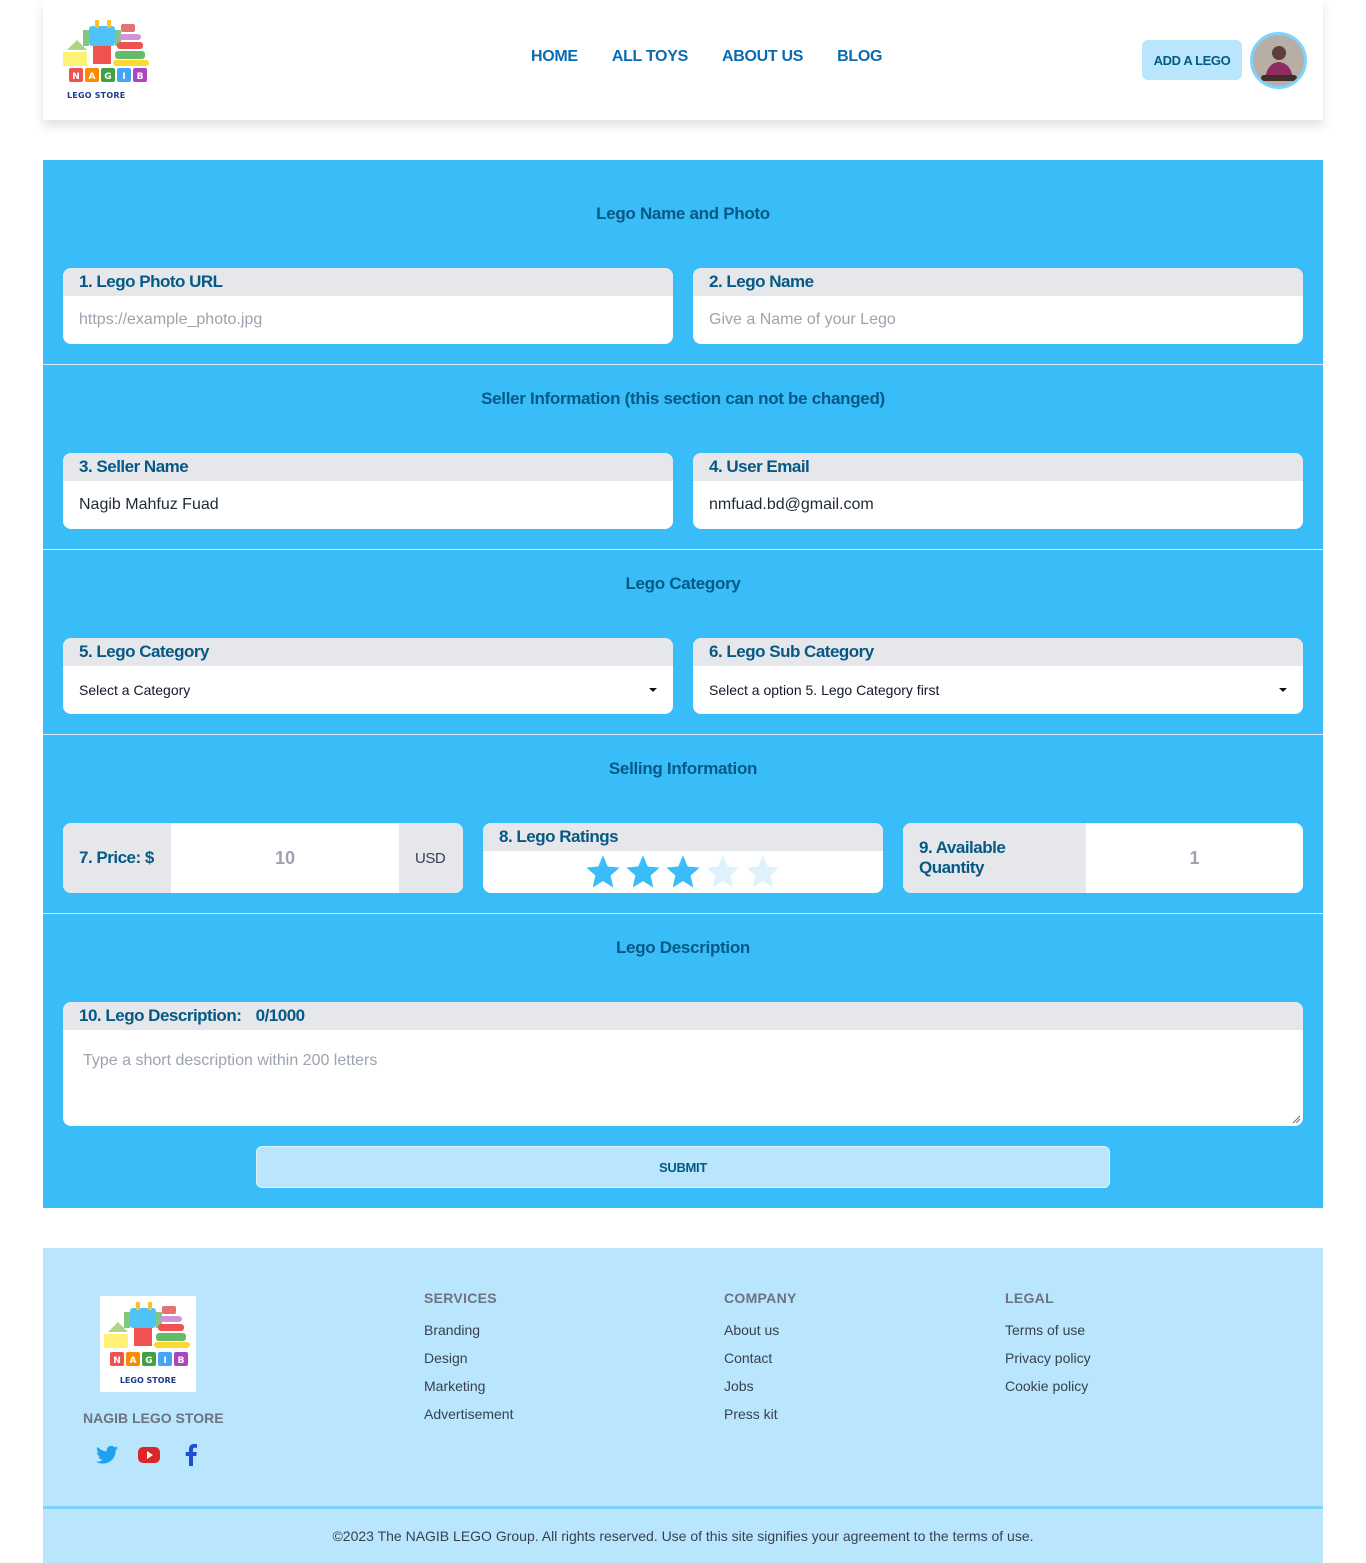 The image size is (1366, 1563). I want to click on footer-link-marketing: Marketing, so click(468, 1392).